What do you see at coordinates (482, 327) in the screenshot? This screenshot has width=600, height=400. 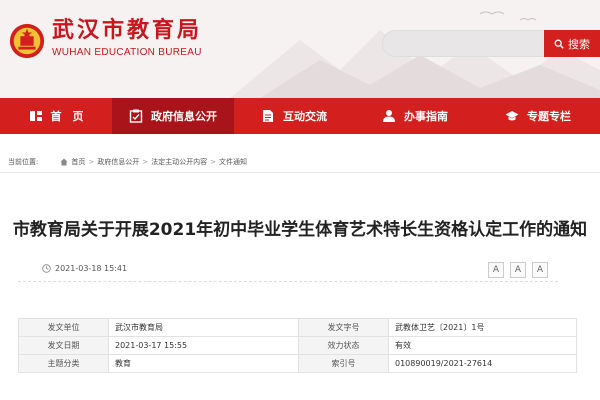 I see `table-value: 武教体卫艺〔2021〕1号` at bounding box center [482, 327].